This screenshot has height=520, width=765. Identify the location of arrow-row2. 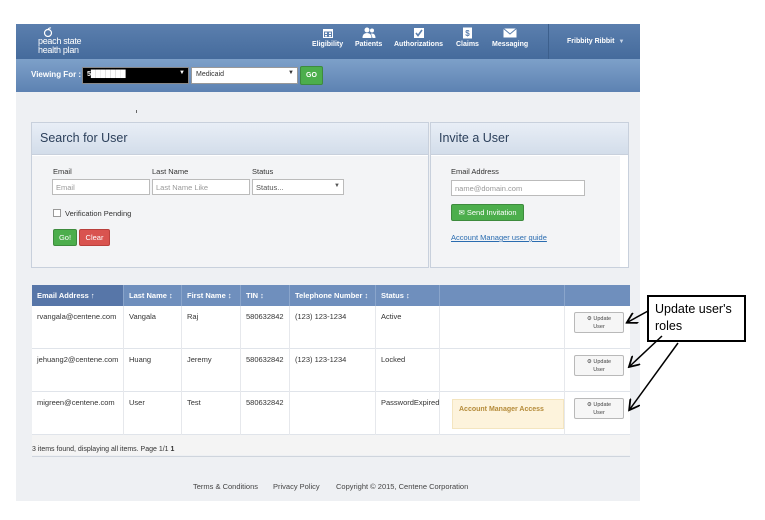
(646, 350).